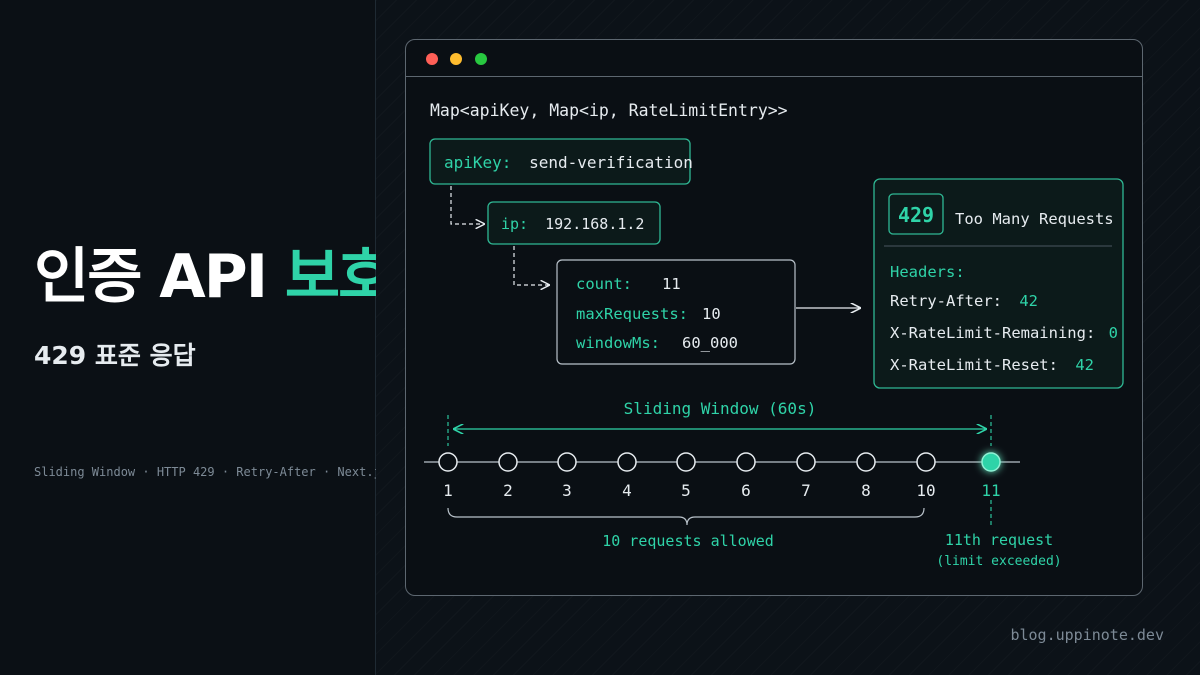 The image size is (1200, 675). I want to click on allowed-requests-label: 10 requests allowed, so click(688, 541).